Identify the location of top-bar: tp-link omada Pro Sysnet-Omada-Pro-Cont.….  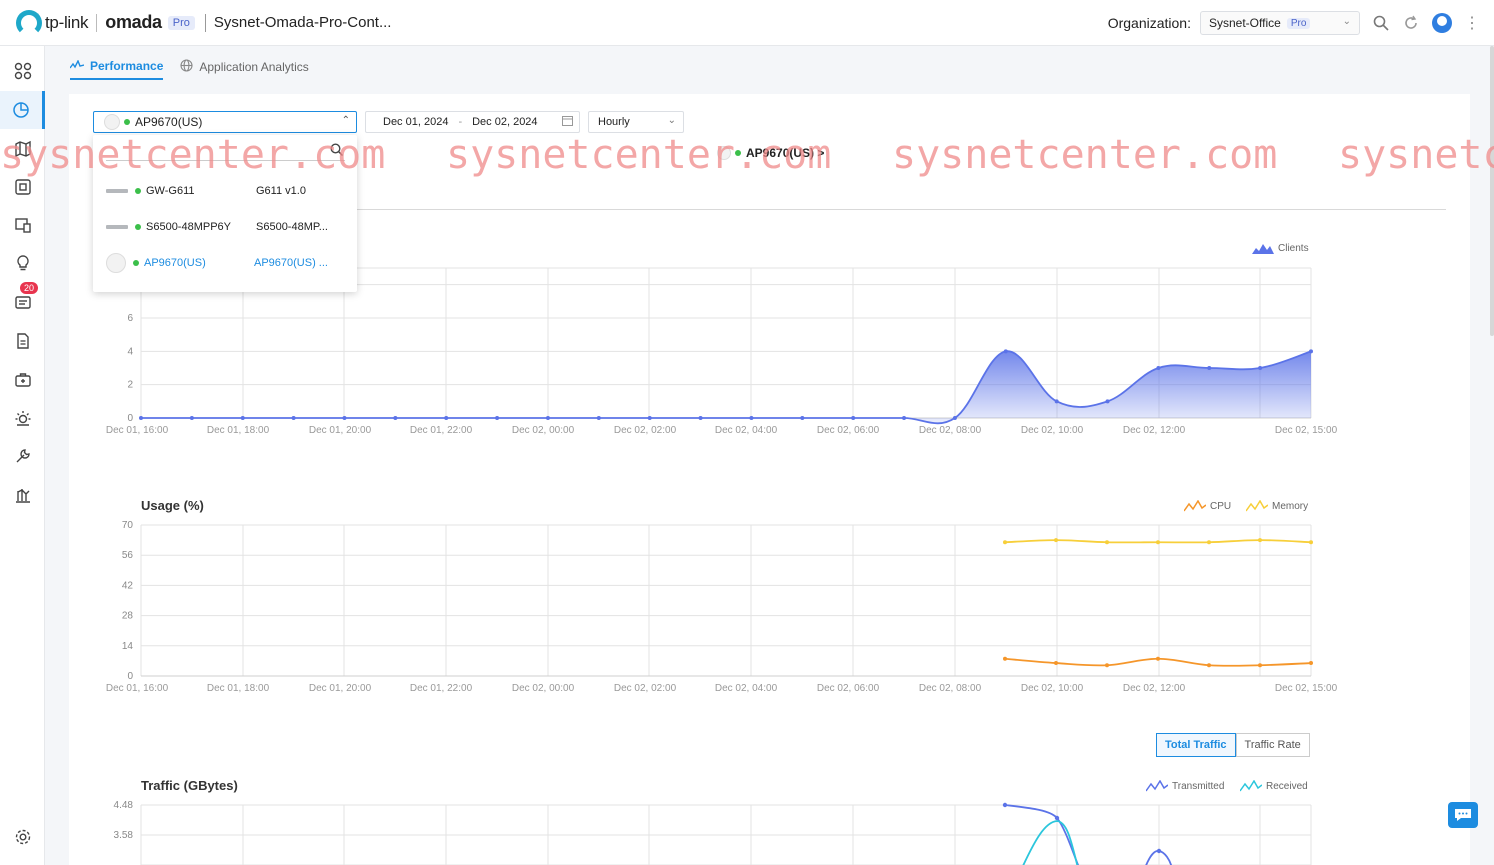
(747, 23).